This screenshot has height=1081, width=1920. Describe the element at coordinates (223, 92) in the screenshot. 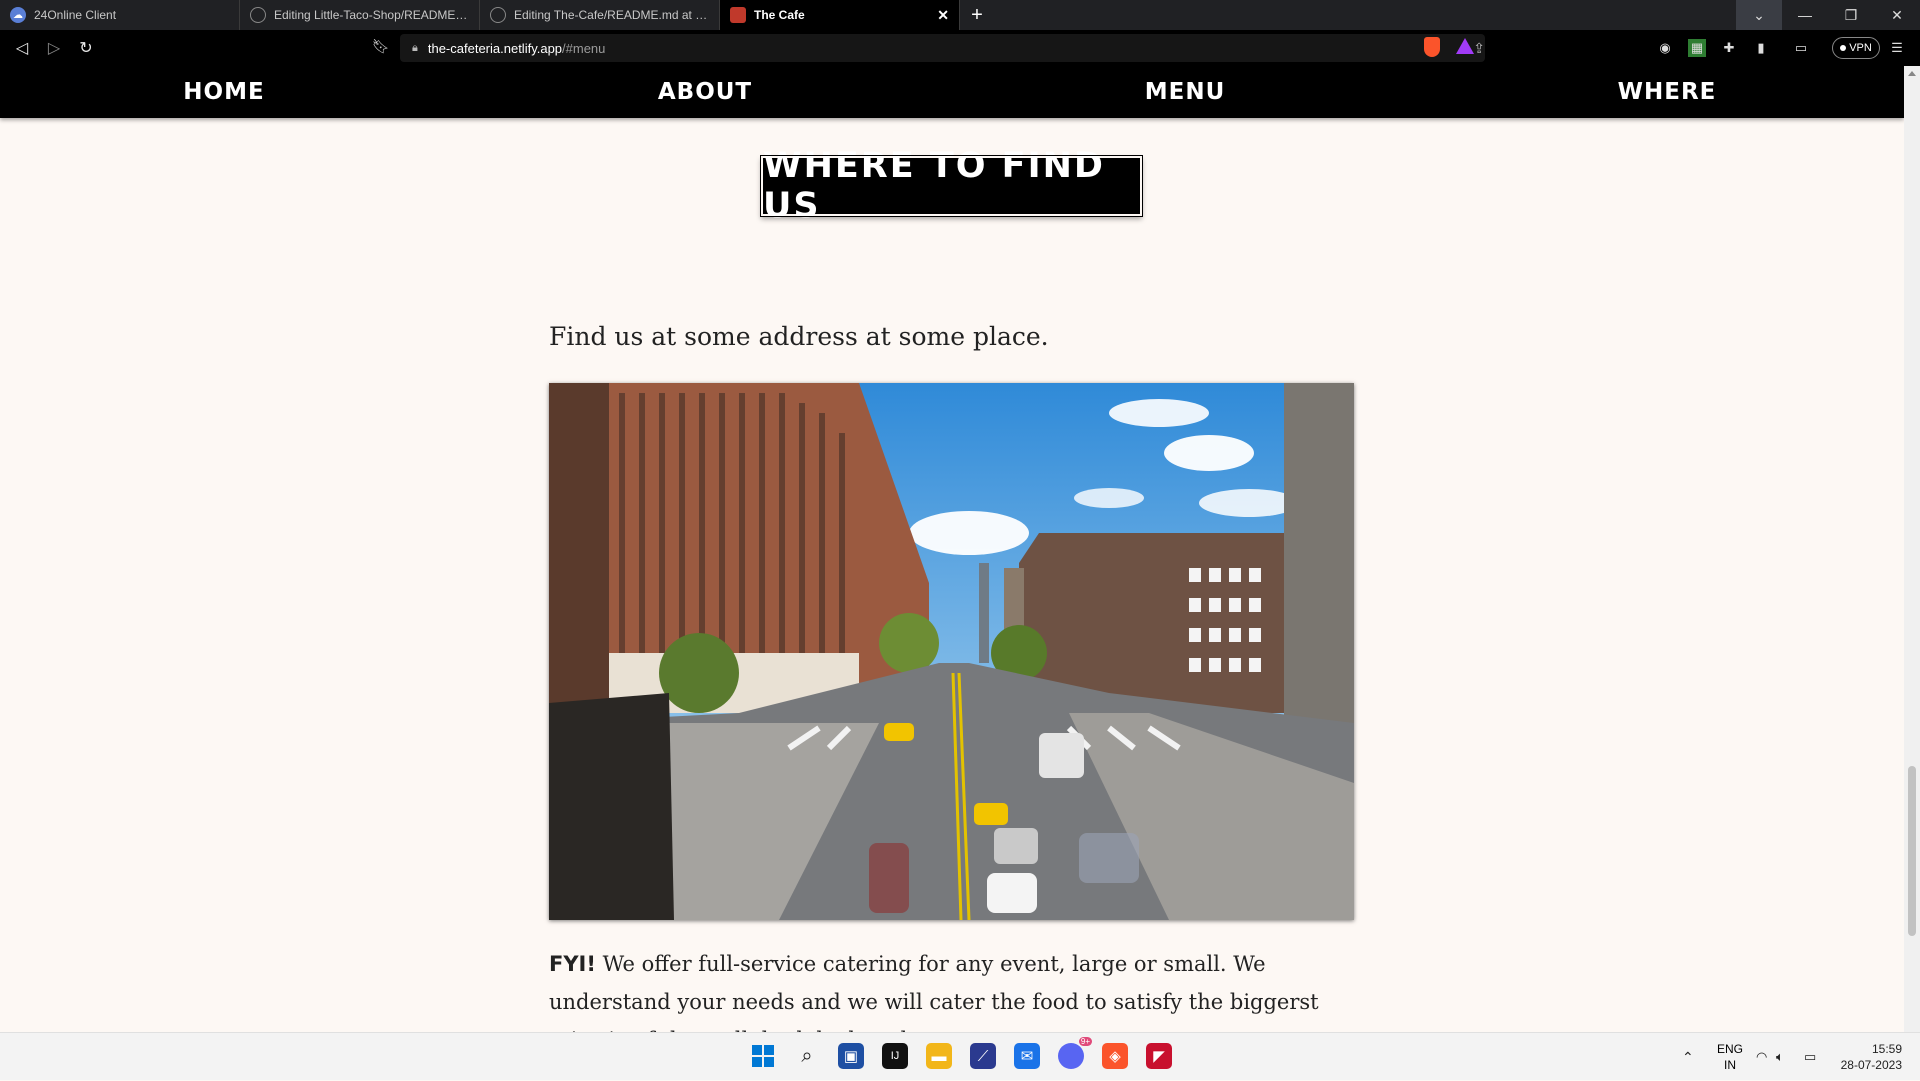

I see `nav-home-link: HOME` at that location.